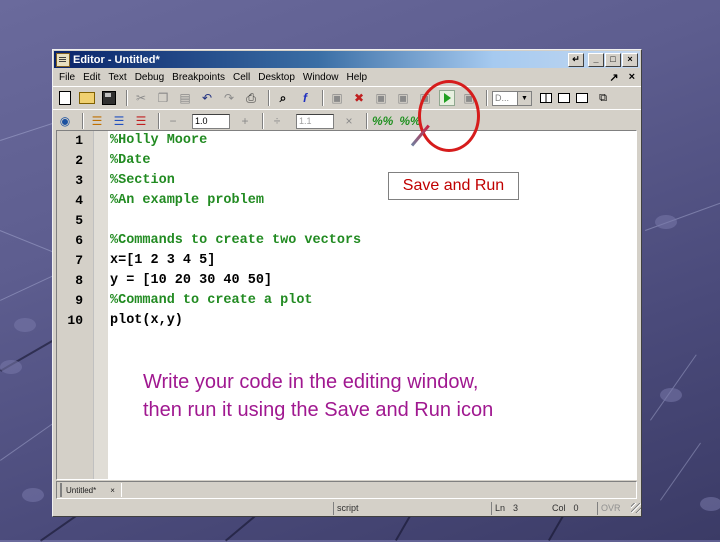 The height and width of the screenshot is (542, 720). Describe the element at coordinates (109, 98) in the screenshot. I see `save-icon` at that location.